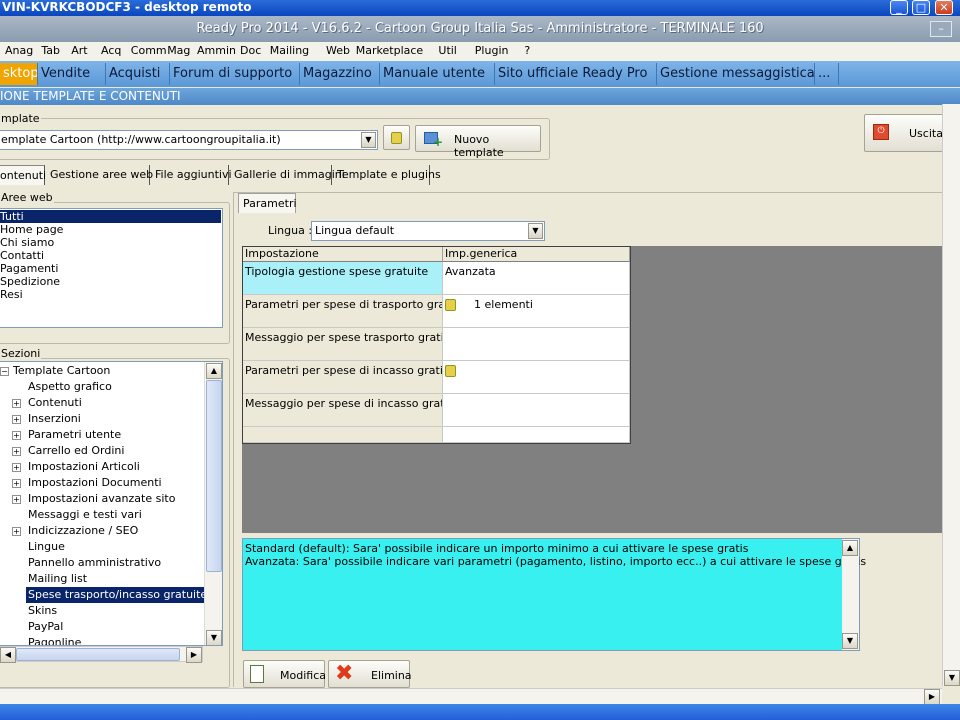 Image resolution: width=960 pixels, height=720 pixels. What do you see at coordinates (527, 51) in the screenshot?
I see `menu-item-help: ?` at bounding box center [527, 51].